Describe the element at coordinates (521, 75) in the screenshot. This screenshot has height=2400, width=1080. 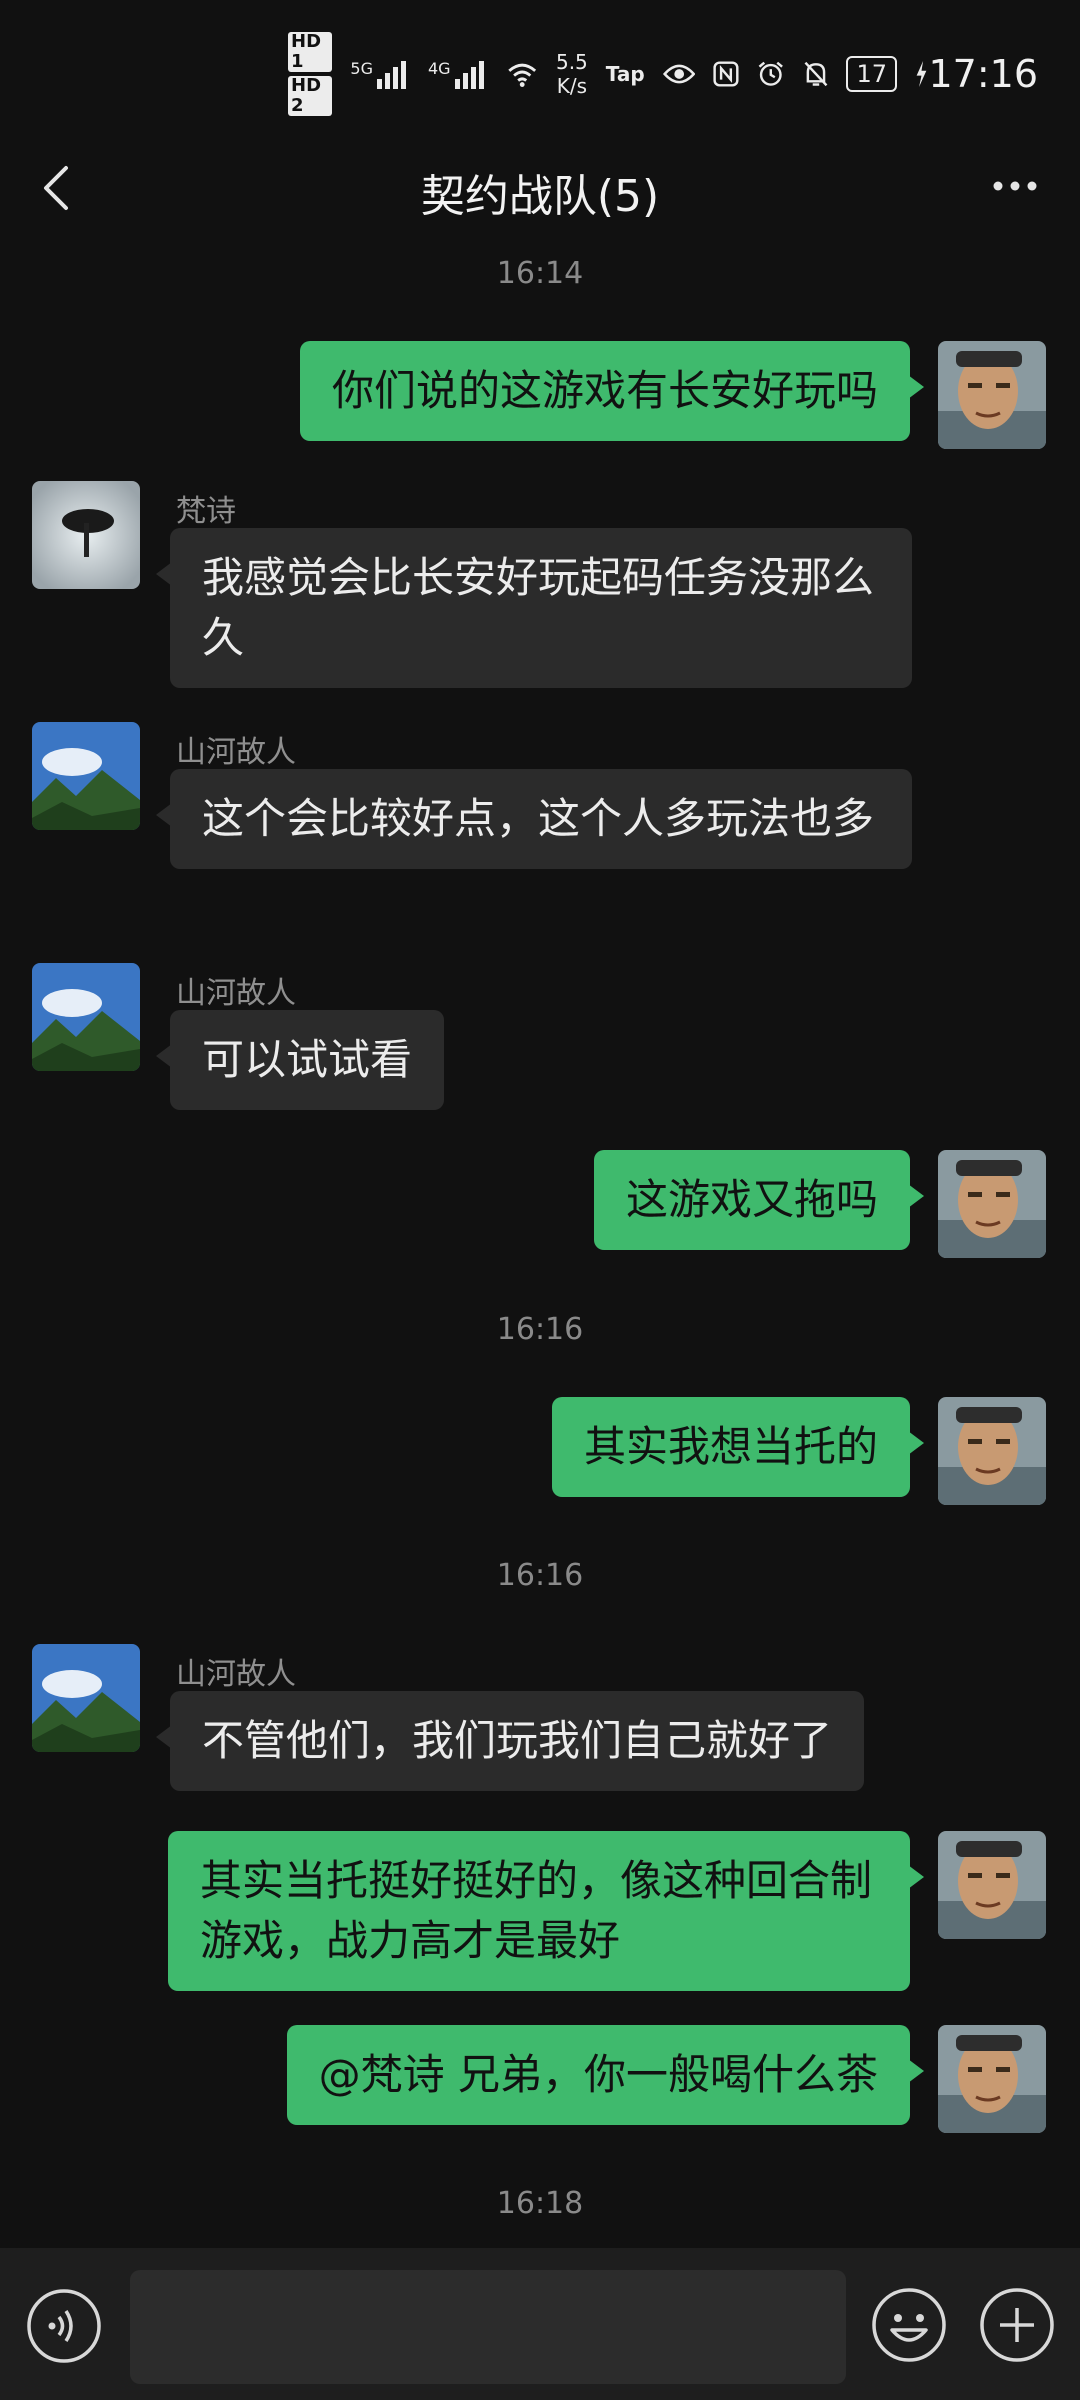
I see `wifi-icon` at that location.